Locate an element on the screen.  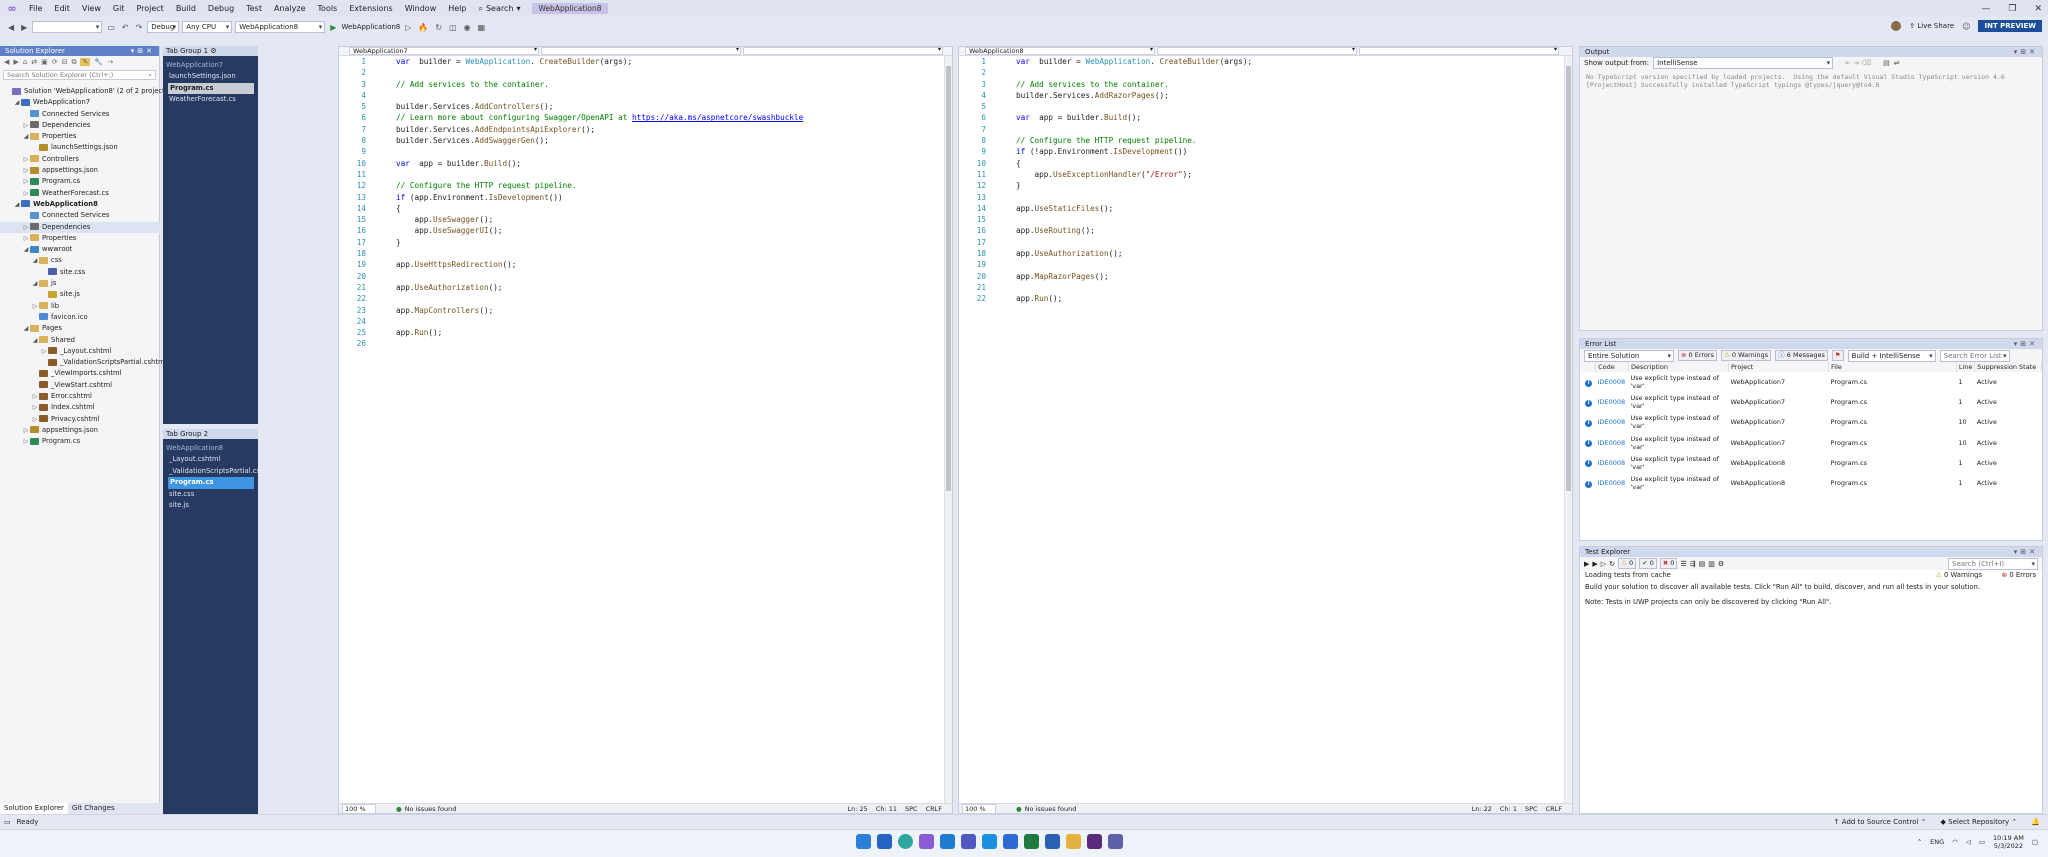
edge-icon is located at coordinates (905, 841).